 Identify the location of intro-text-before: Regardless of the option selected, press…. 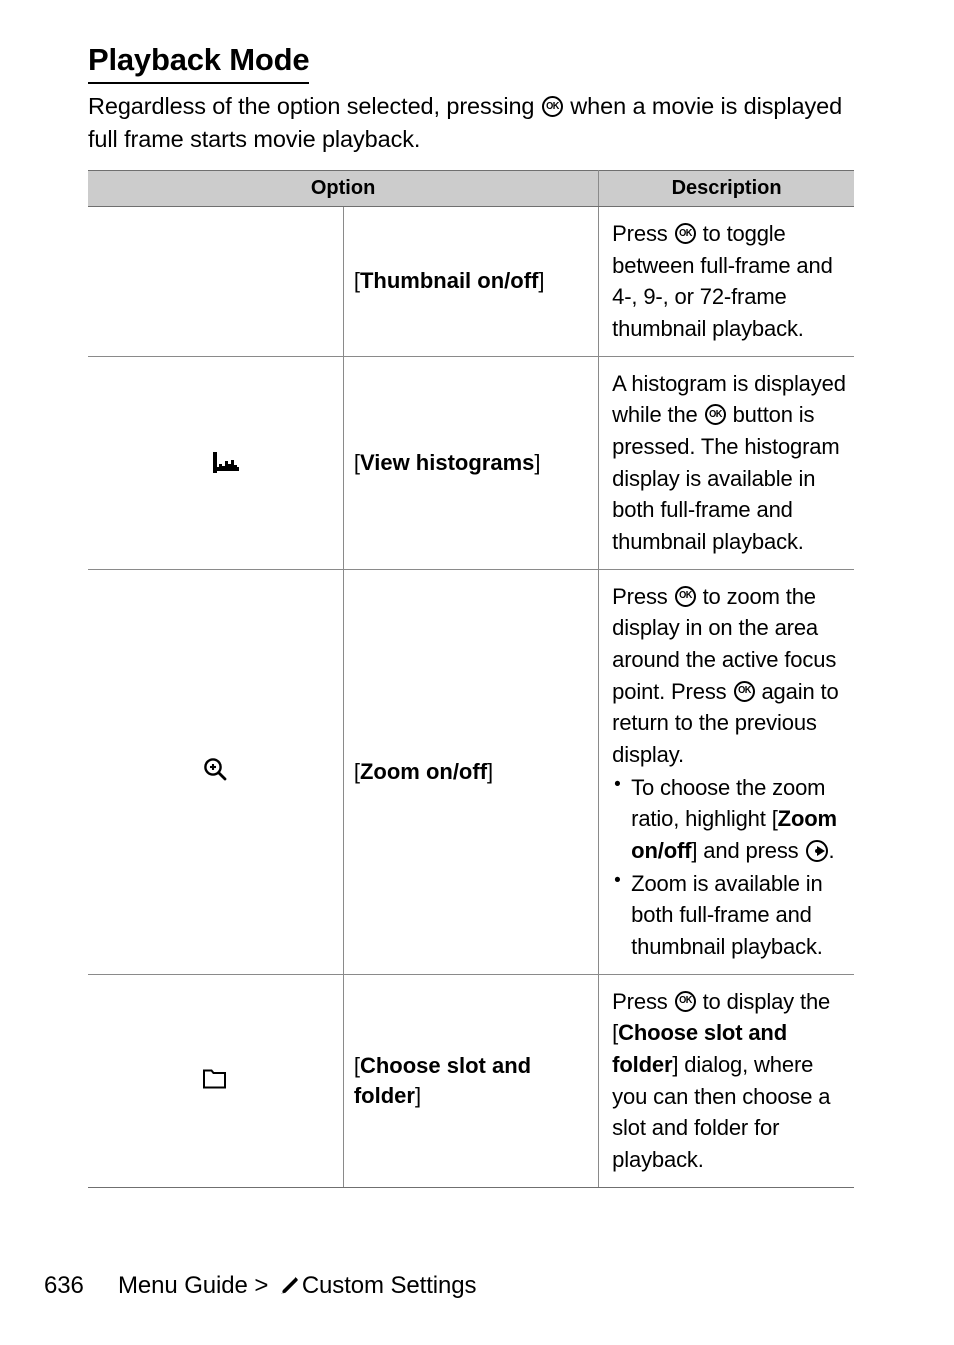
(314, 106).